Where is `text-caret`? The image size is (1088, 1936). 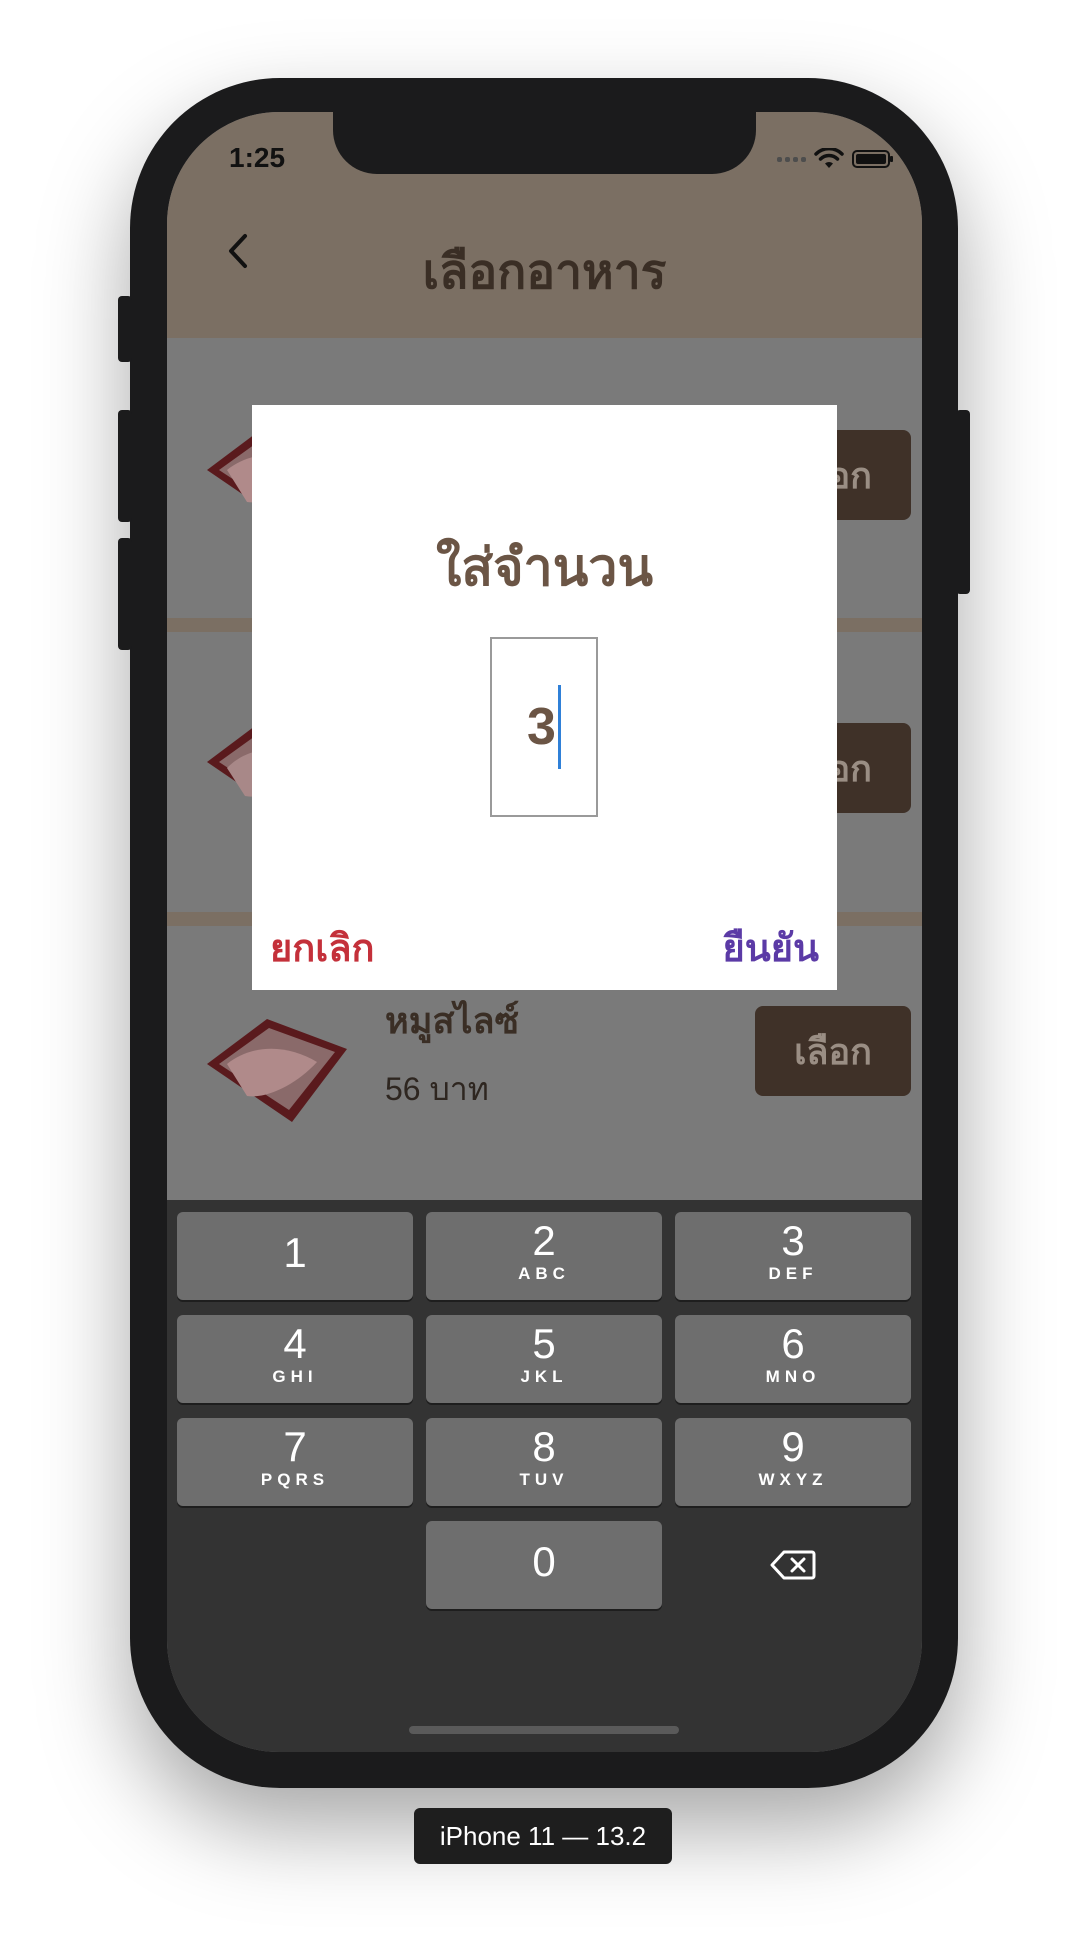
text-caret is located at coordinates (559, 727).